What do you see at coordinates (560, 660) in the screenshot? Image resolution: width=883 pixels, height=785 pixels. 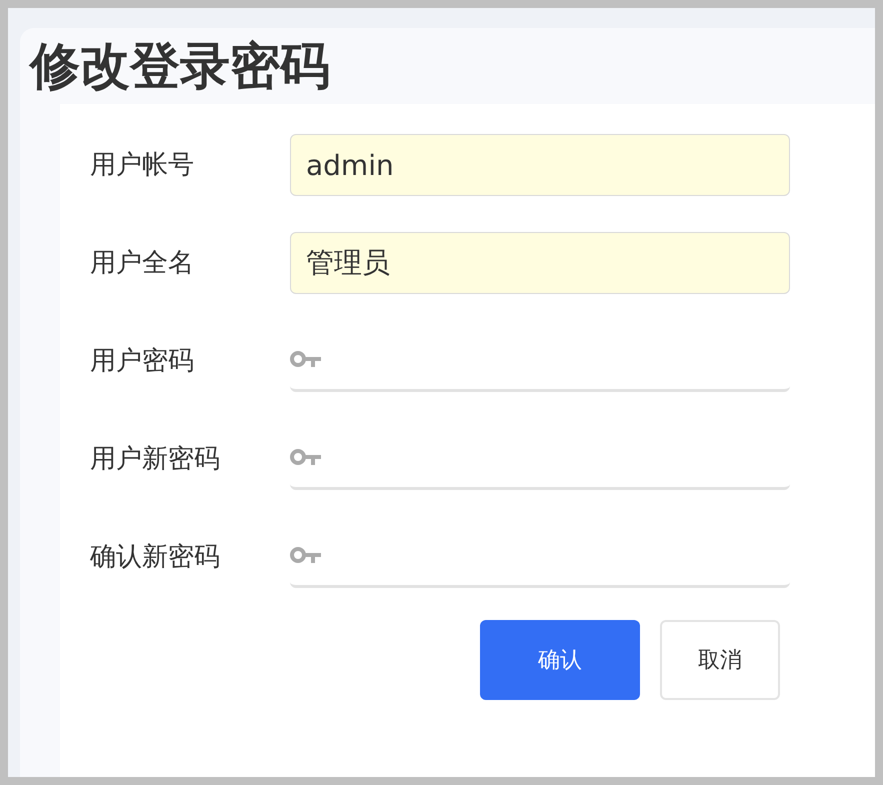 I see `confirm-button: 确认` at bounding box center [560, 660].